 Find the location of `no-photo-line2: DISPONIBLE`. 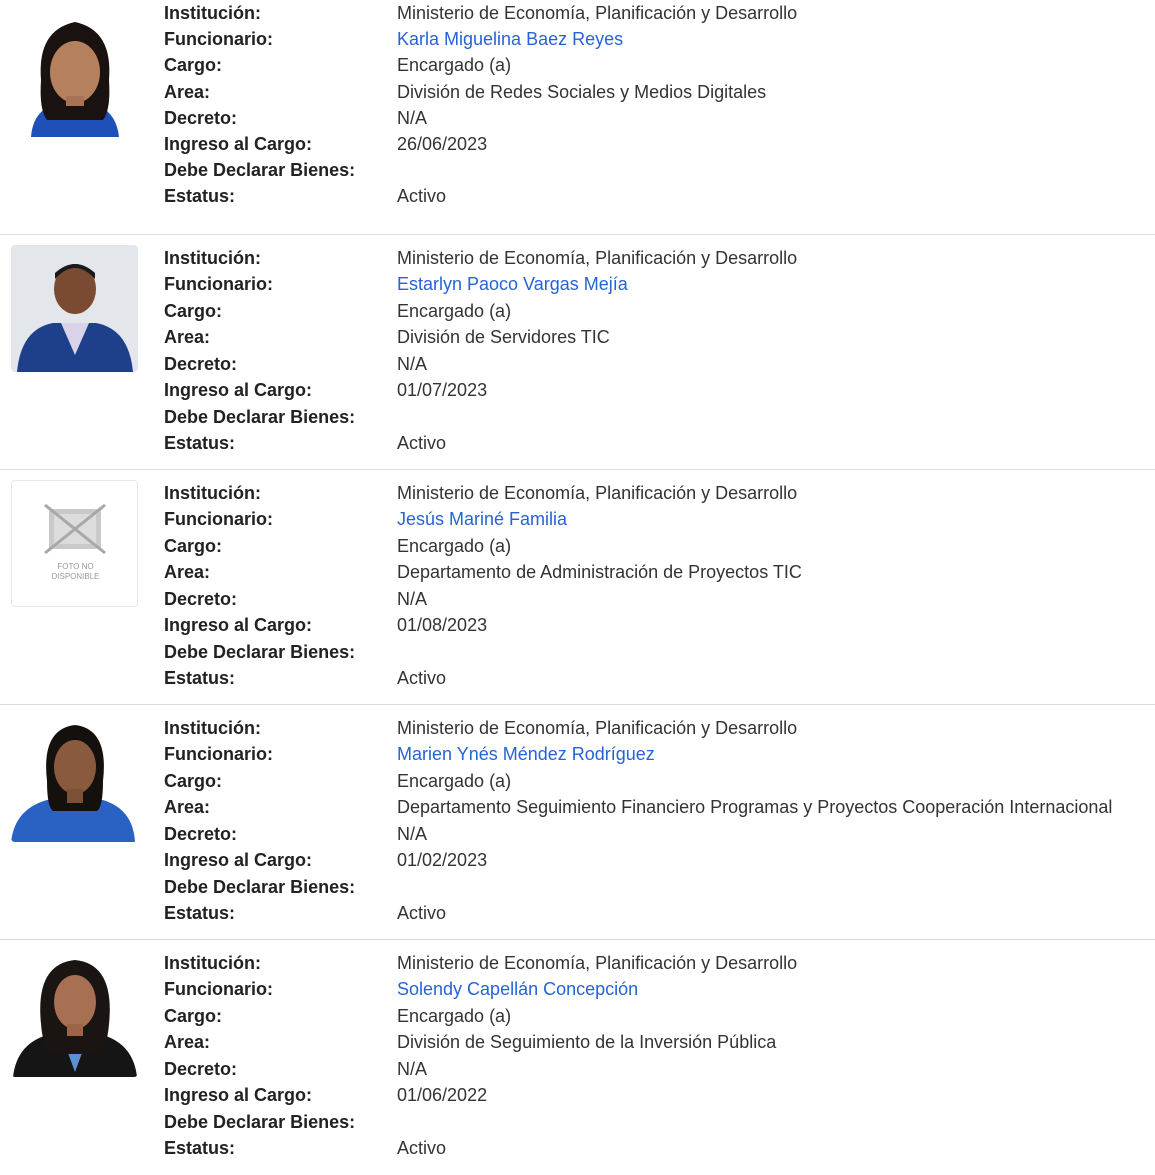

no-photo-line2: DISPONIBLE is located at coordinates (75, 576).